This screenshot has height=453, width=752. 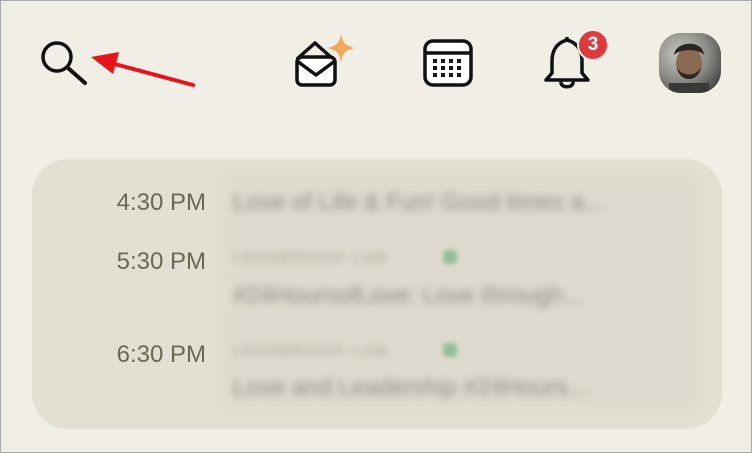 What do you see at coordinates (143, 69) in the screenshot?
I see `annotation-arrow` at bounding box center [143, 69].